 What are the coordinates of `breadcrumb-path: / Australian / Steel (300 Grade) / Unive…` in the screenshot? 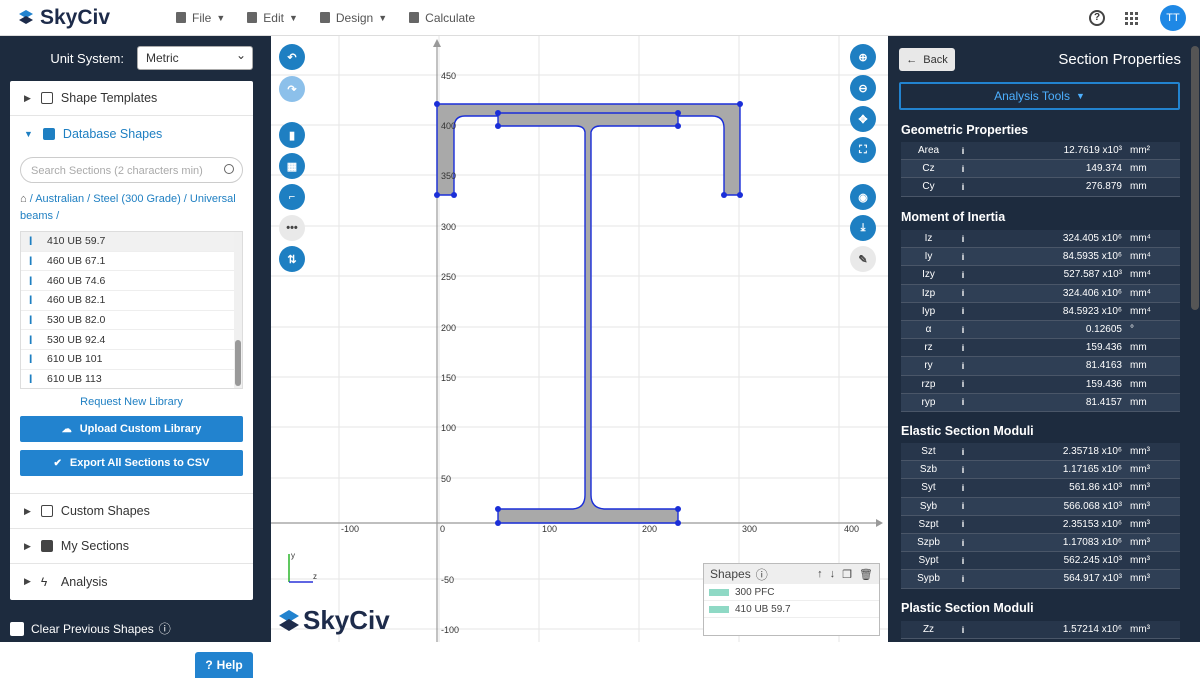 It's located at (128, 207).